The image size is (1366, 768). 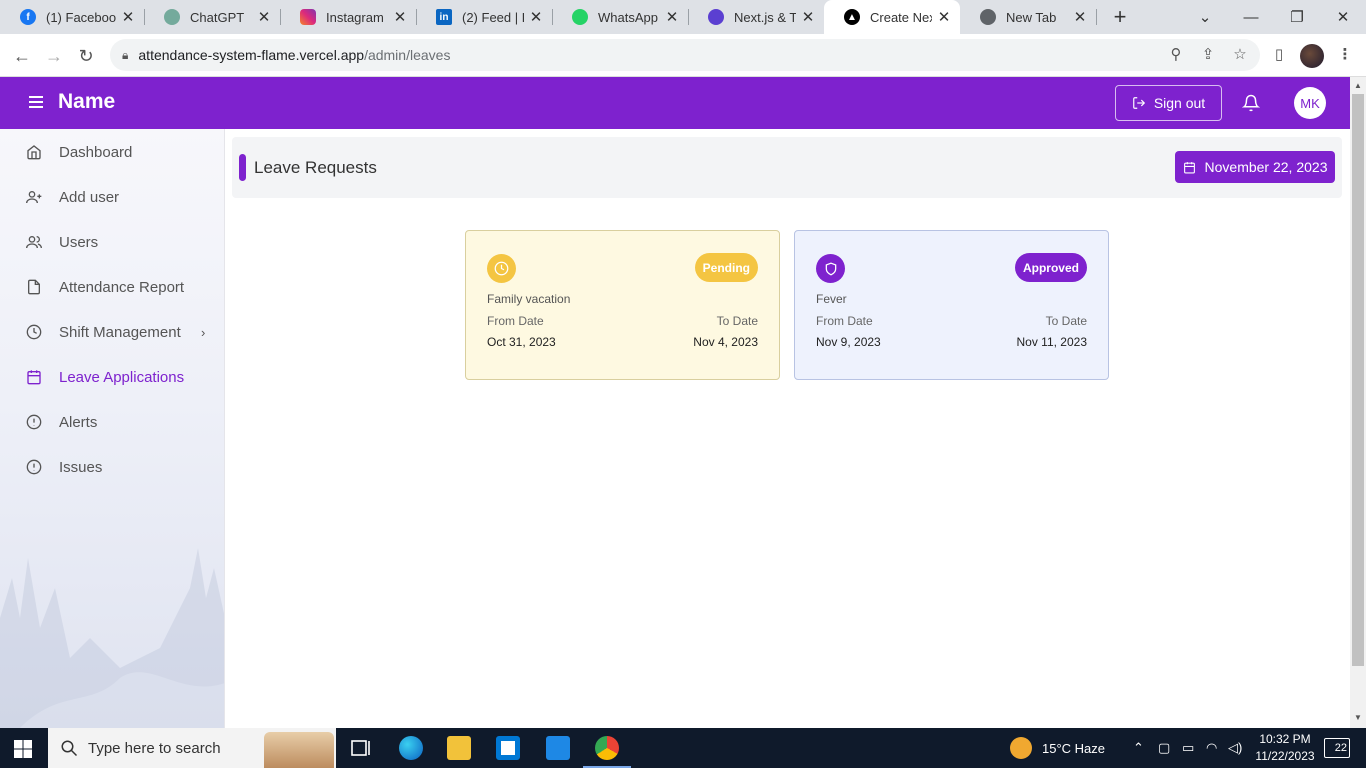 I want to click on notifications-icon: 22, so click(x=1337, y=748).